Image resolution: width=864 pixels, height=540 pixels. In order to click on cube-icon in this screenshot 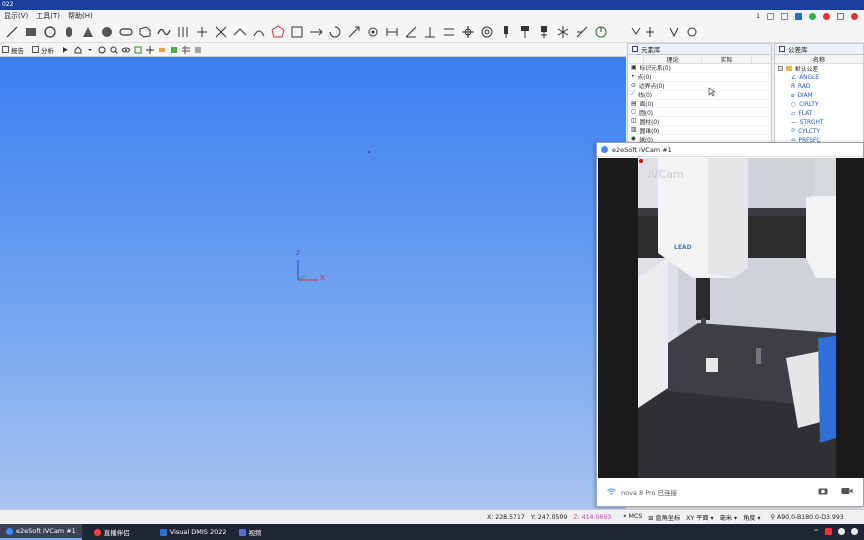, I will do `click(145, 32)`.